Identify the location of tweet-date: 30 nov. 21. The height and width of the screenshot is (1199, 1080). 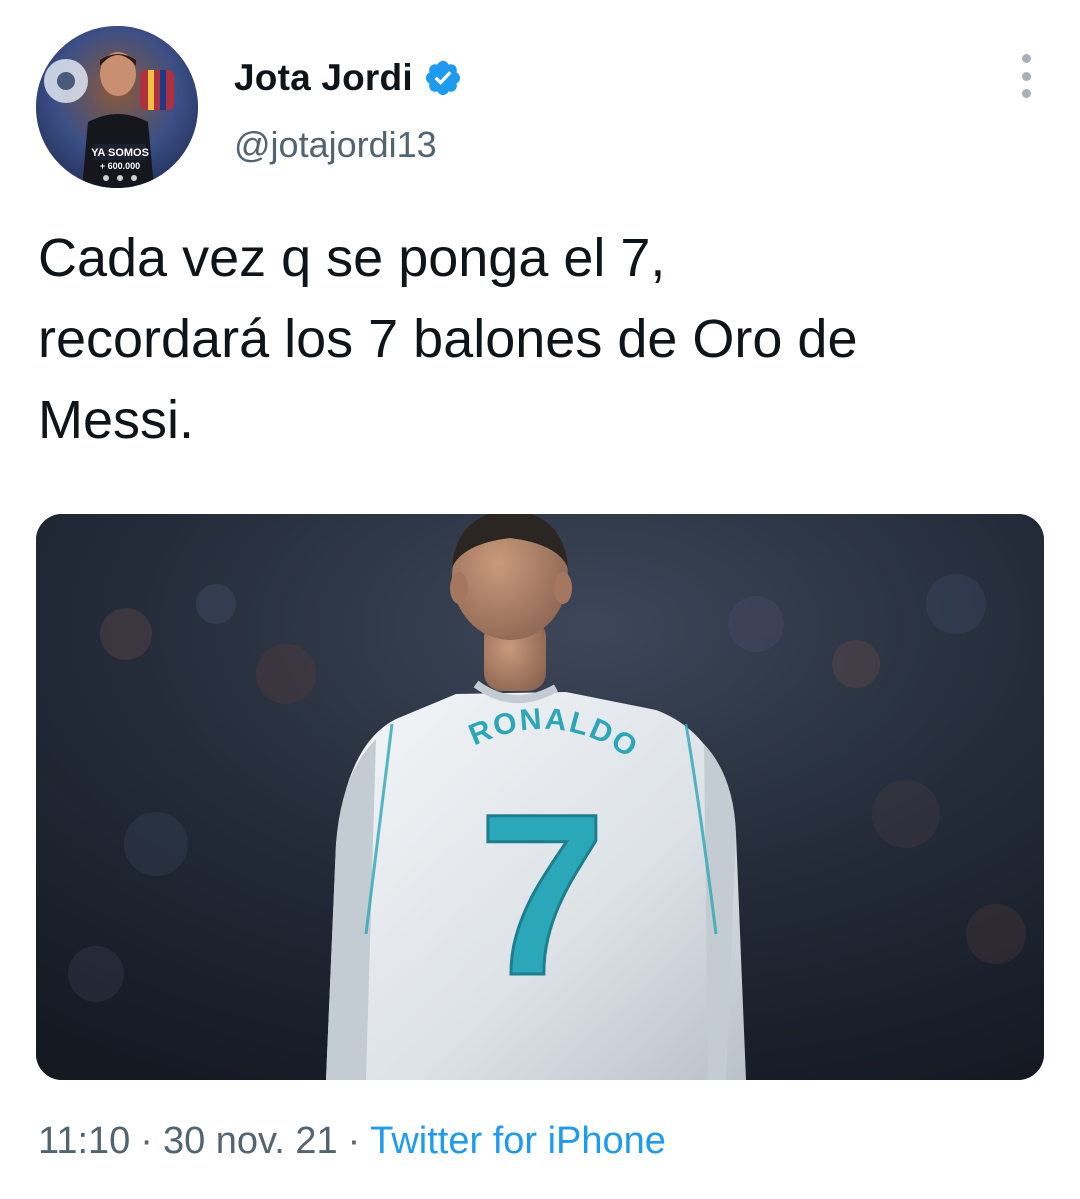
(250, 1141).